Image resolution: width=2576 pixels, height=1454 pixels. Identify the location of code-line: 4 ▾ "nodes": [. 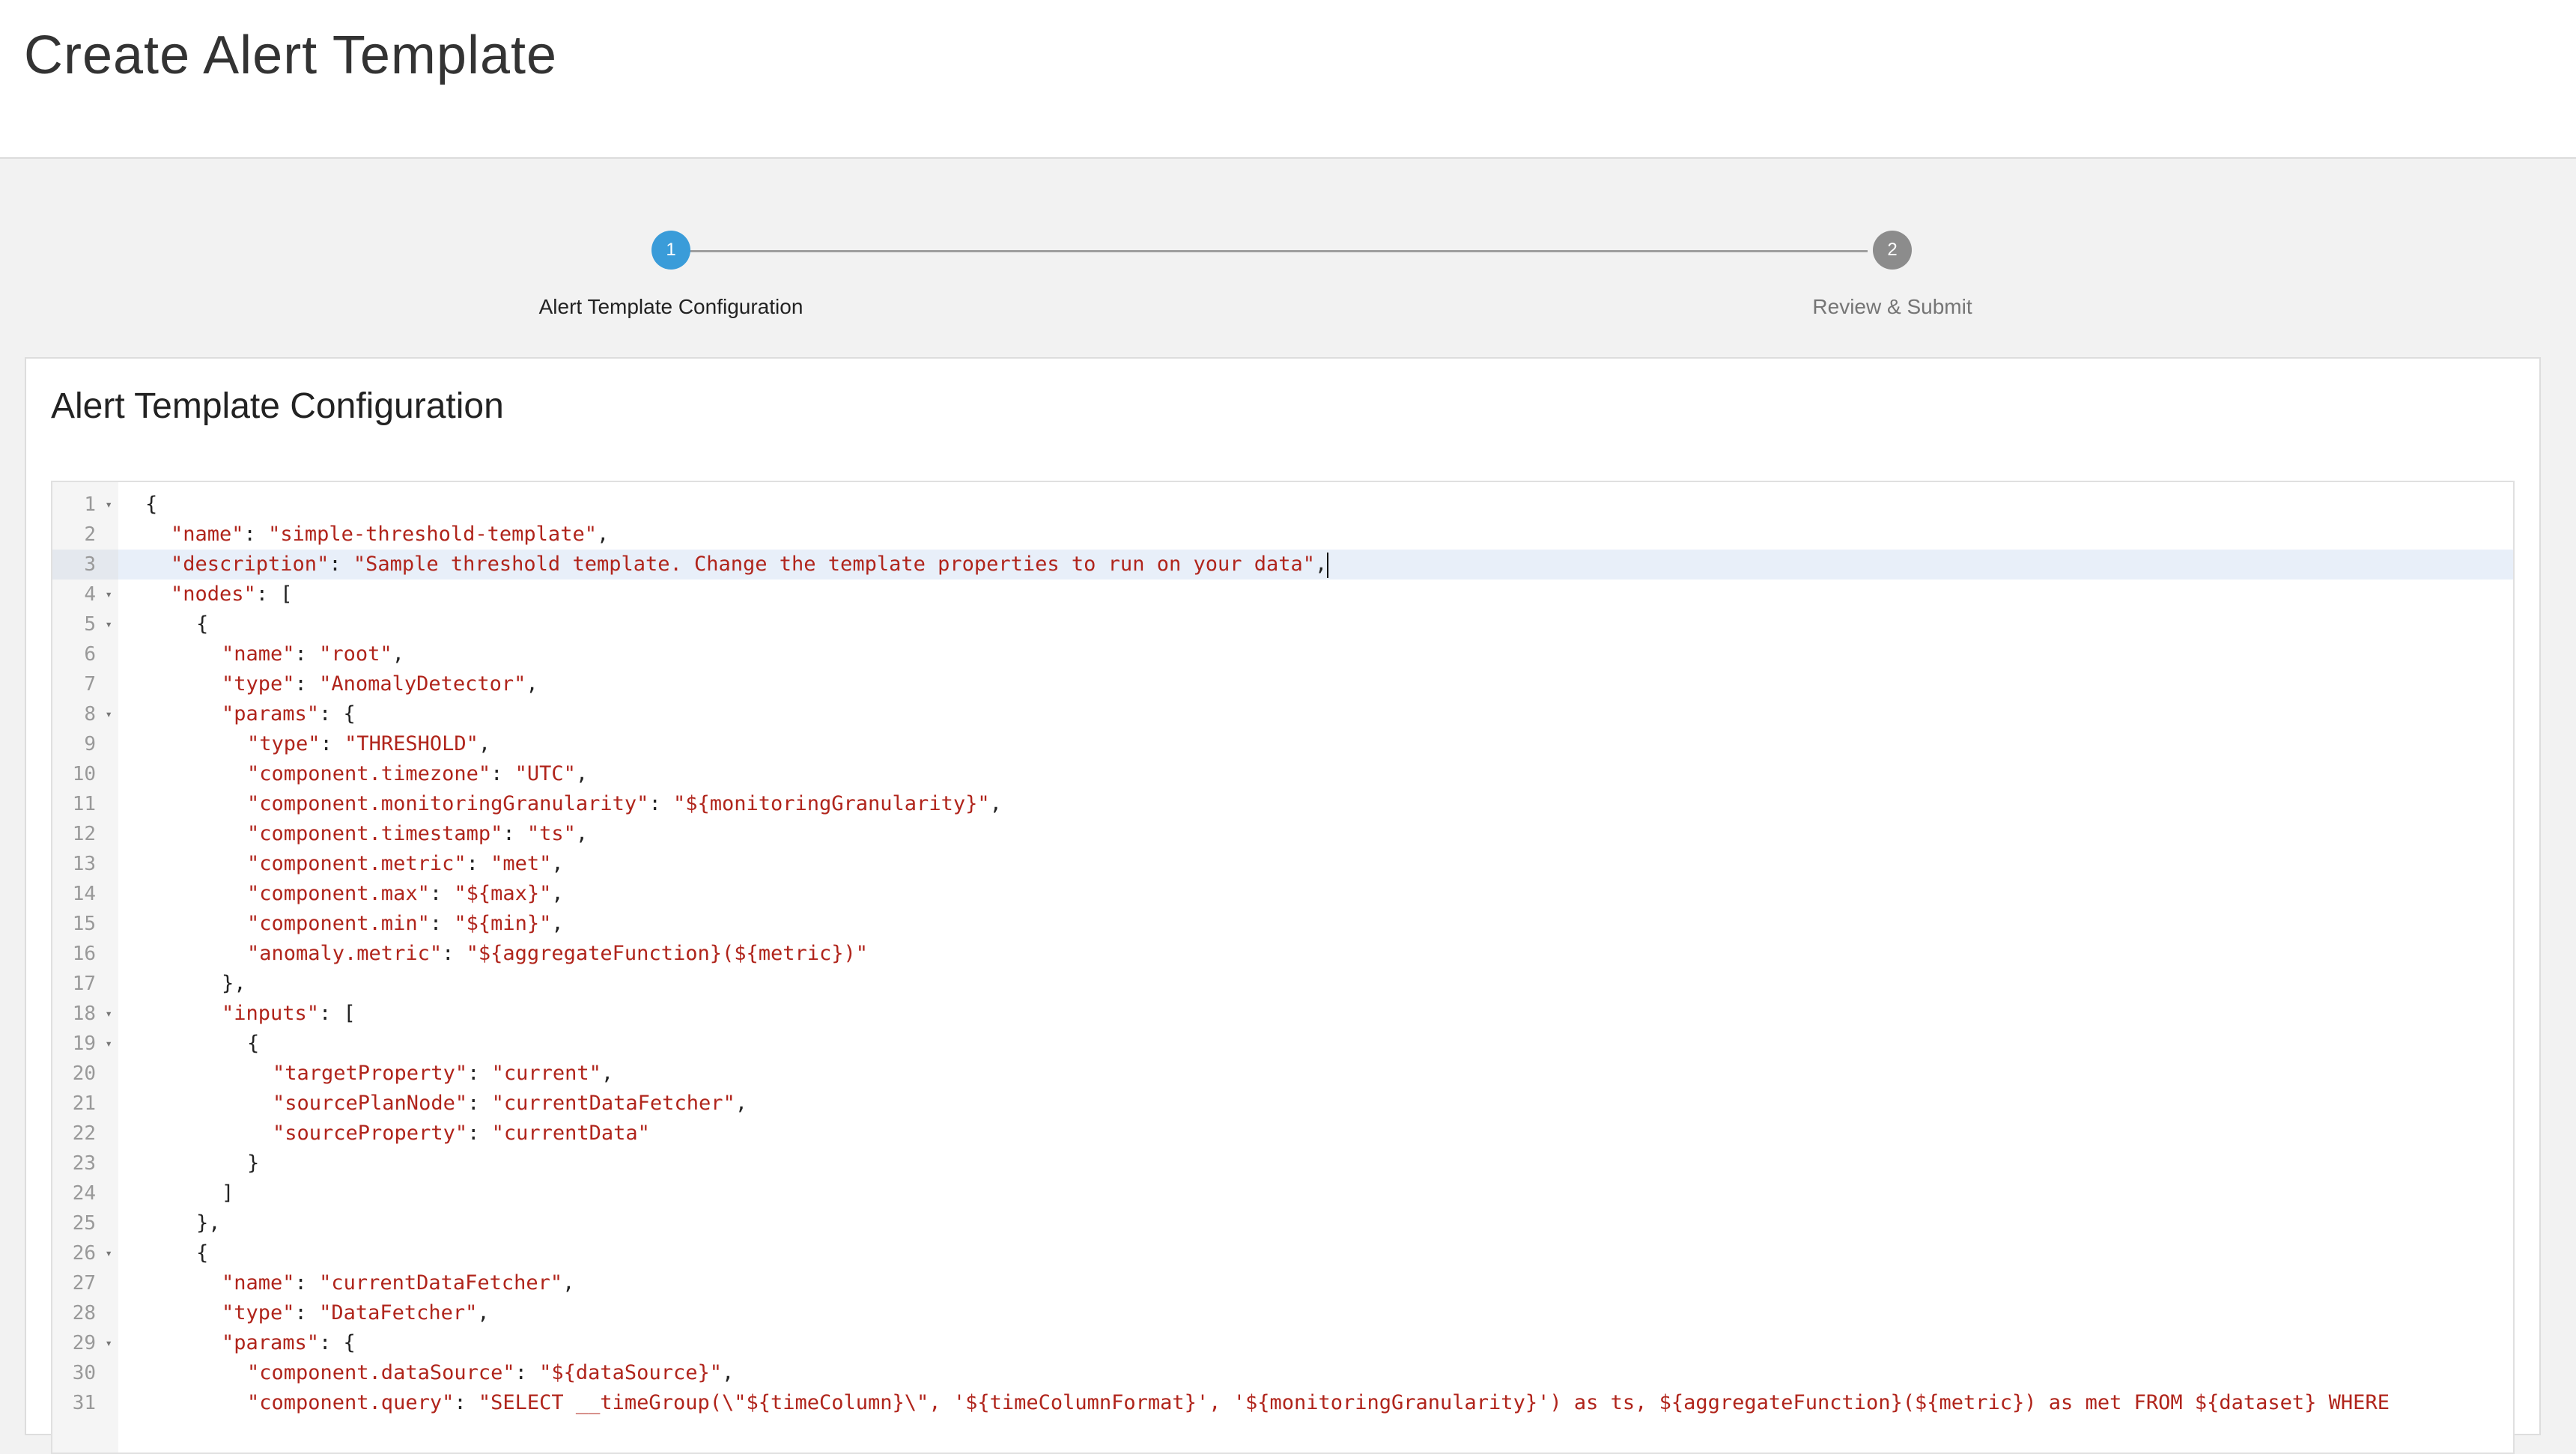
(1282, 594).